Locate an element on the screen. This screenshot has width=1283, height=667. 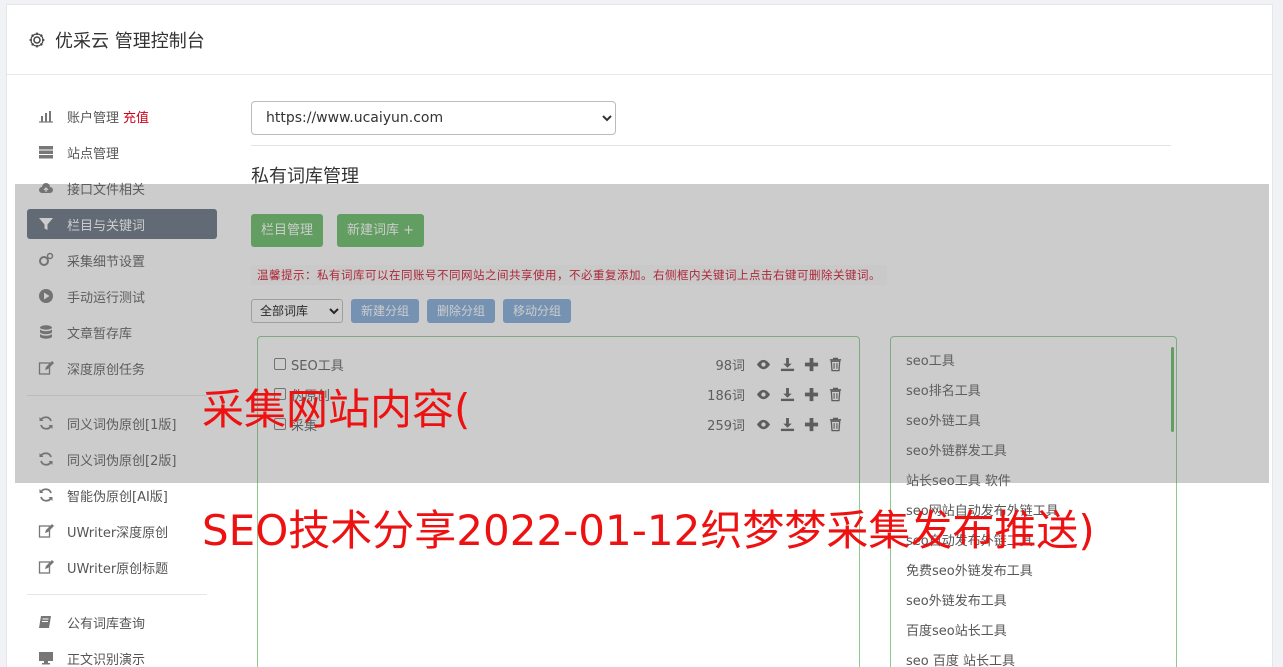
keyword-item: seo 百度 站长工具 is located at coordinates (1033, 657).